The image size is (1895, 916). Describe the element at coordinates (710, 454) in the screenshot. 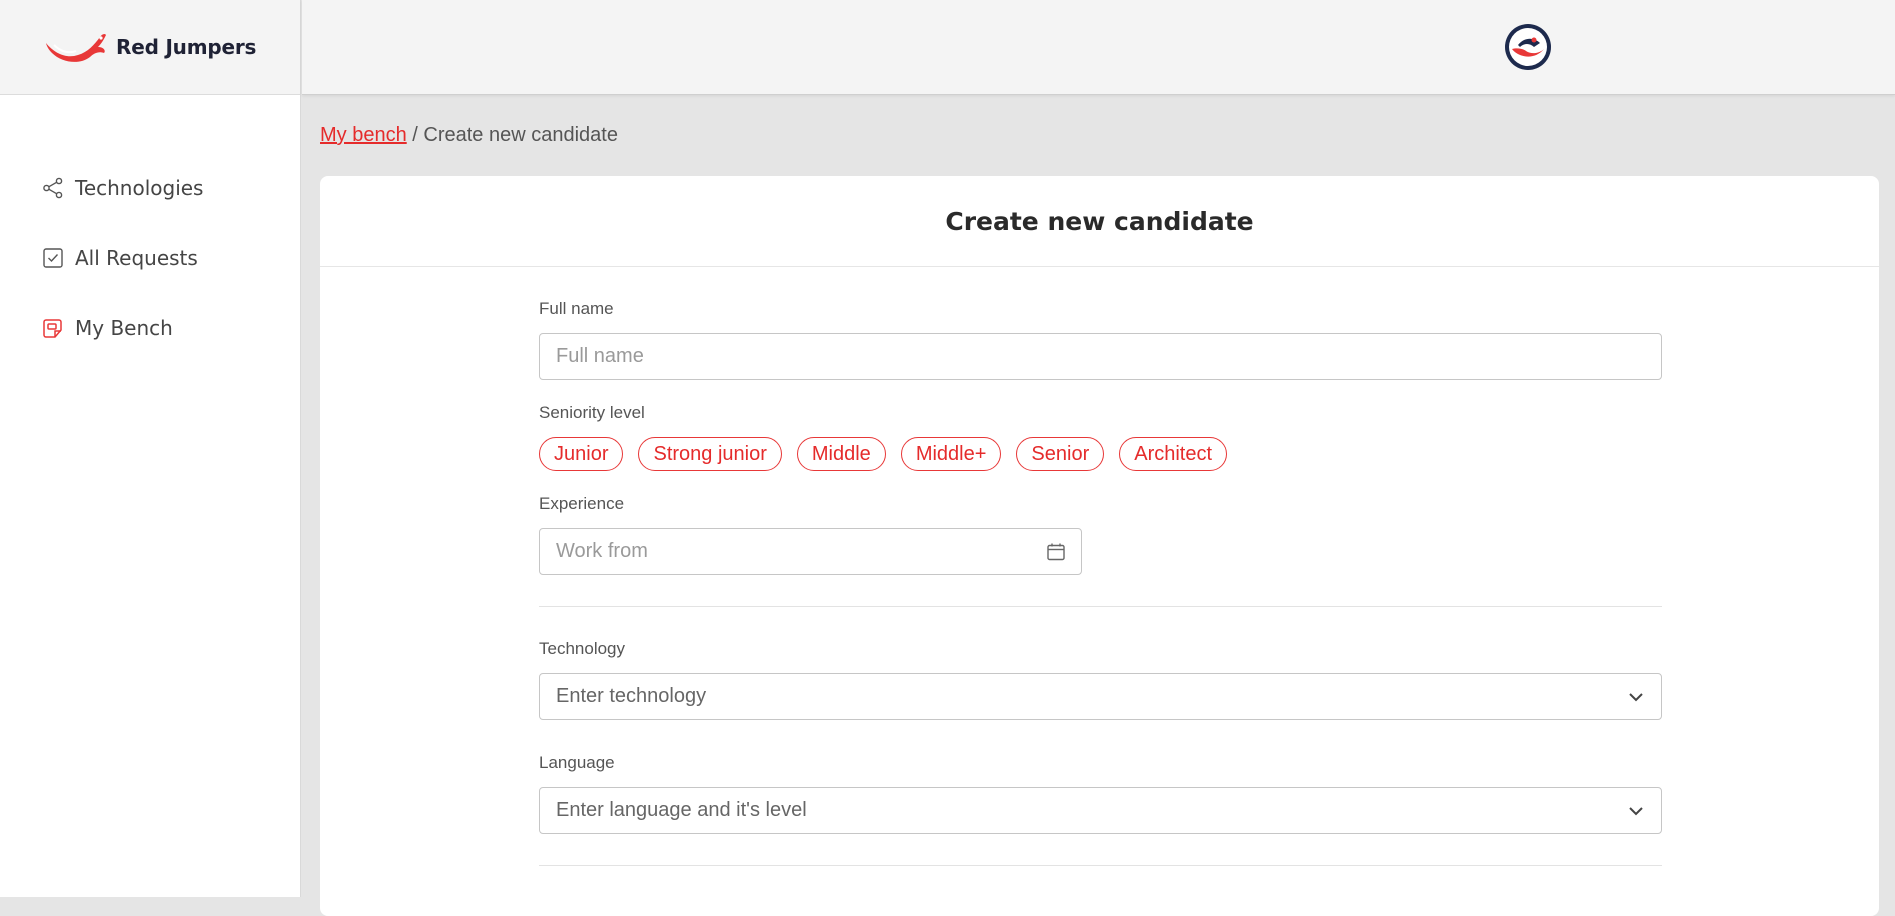

I see `seniority-option-strong-junior: Strong junior` at that location.